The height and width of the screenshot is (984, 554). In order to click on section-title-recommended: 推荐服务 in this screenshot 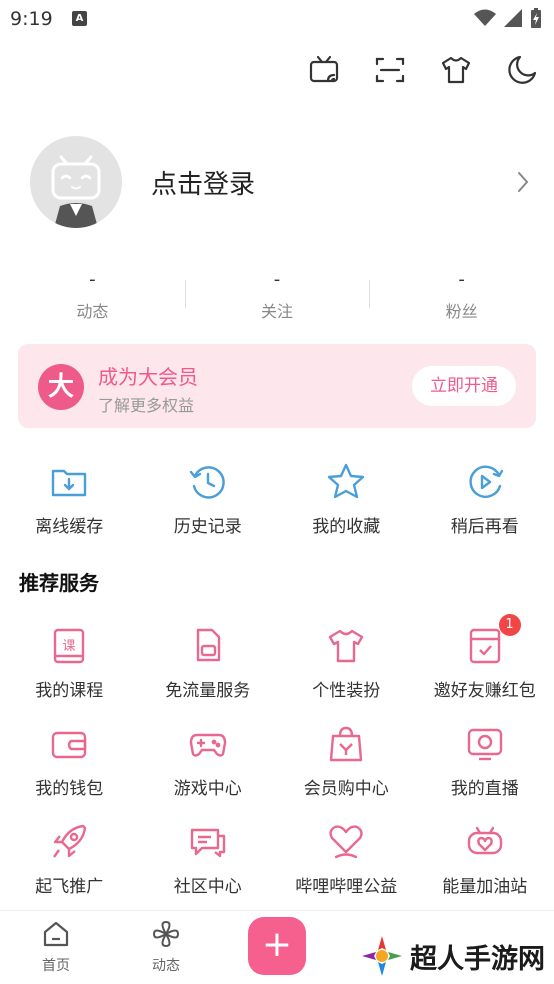, I will do `click(59, 583)`.